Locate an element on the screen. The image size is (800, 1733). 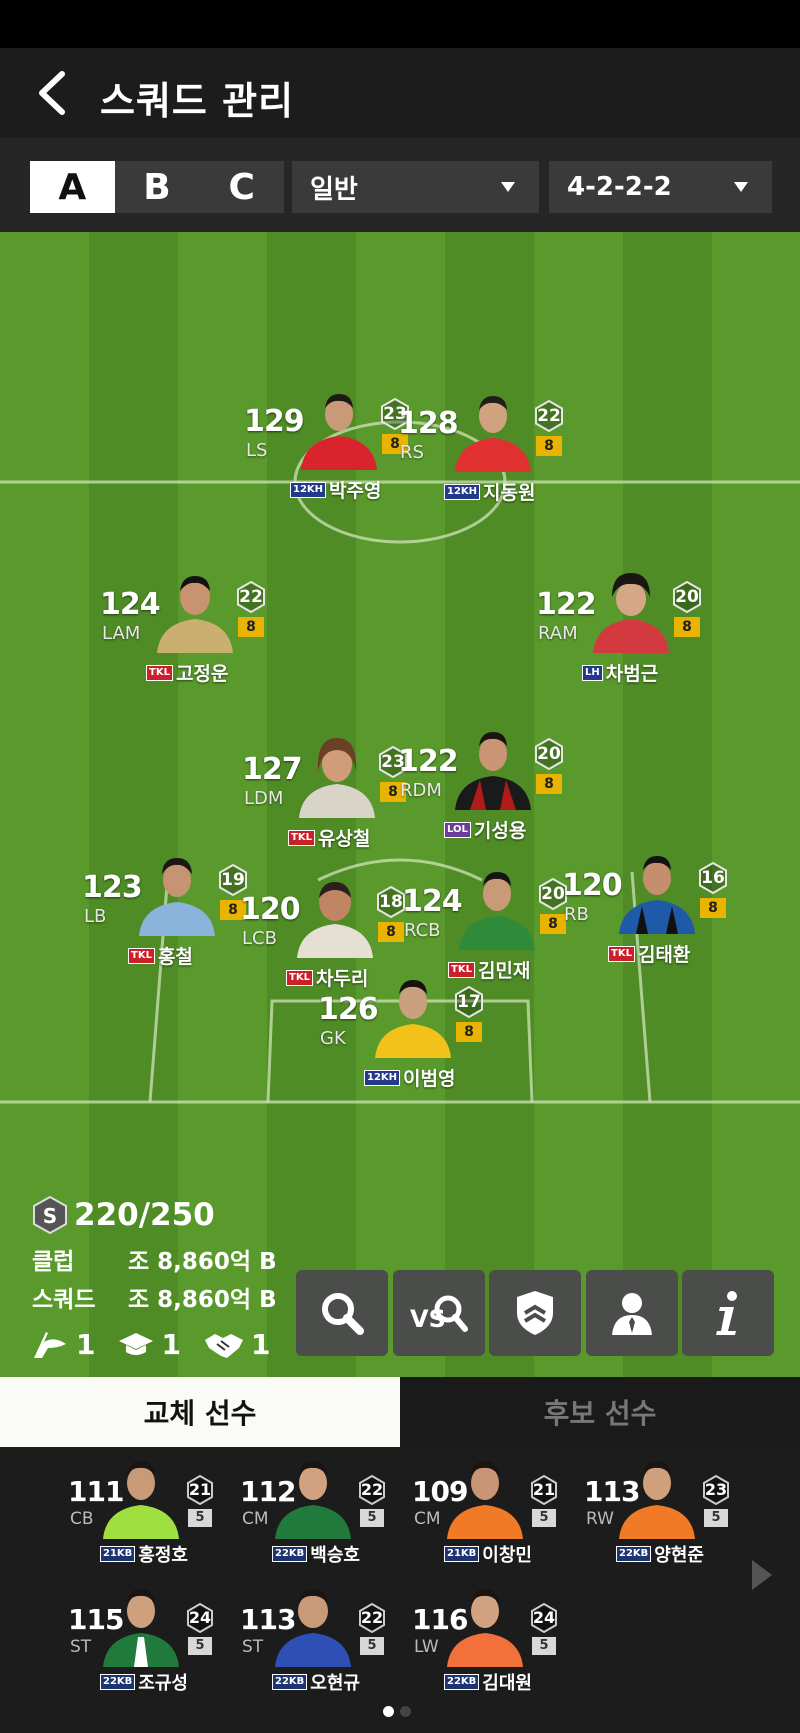
person-icon is located at coordinates (632, 1314).